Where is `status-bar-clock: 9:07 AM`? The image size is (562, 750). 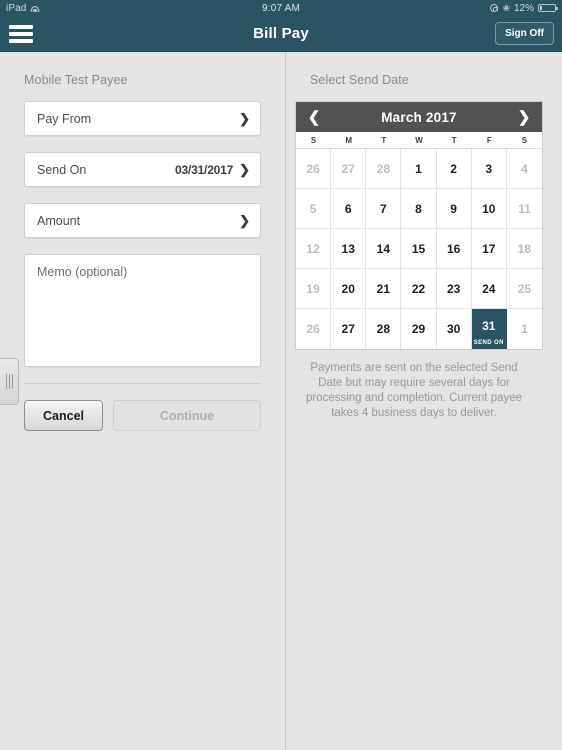 status-bar-clock: 9:07 AM is located at coordinates (281, 8).